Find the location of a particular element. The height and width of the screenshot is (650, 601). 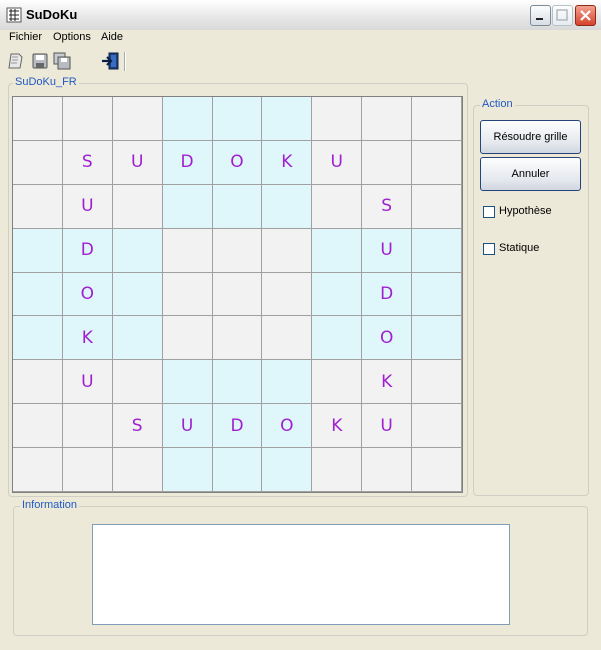

solve-grid-button: Résoudre grille is located at coordinates (530, 137).